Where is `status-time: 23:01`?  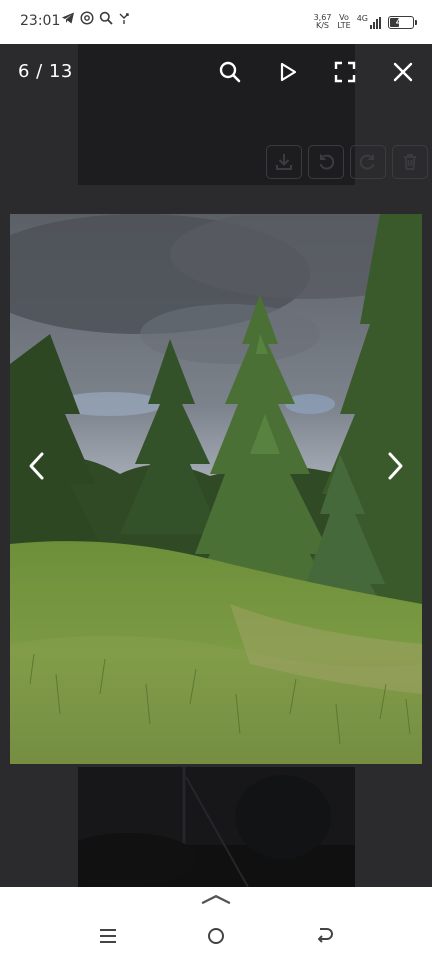
status-time: 23:01 is located at coordinates (40, 21).